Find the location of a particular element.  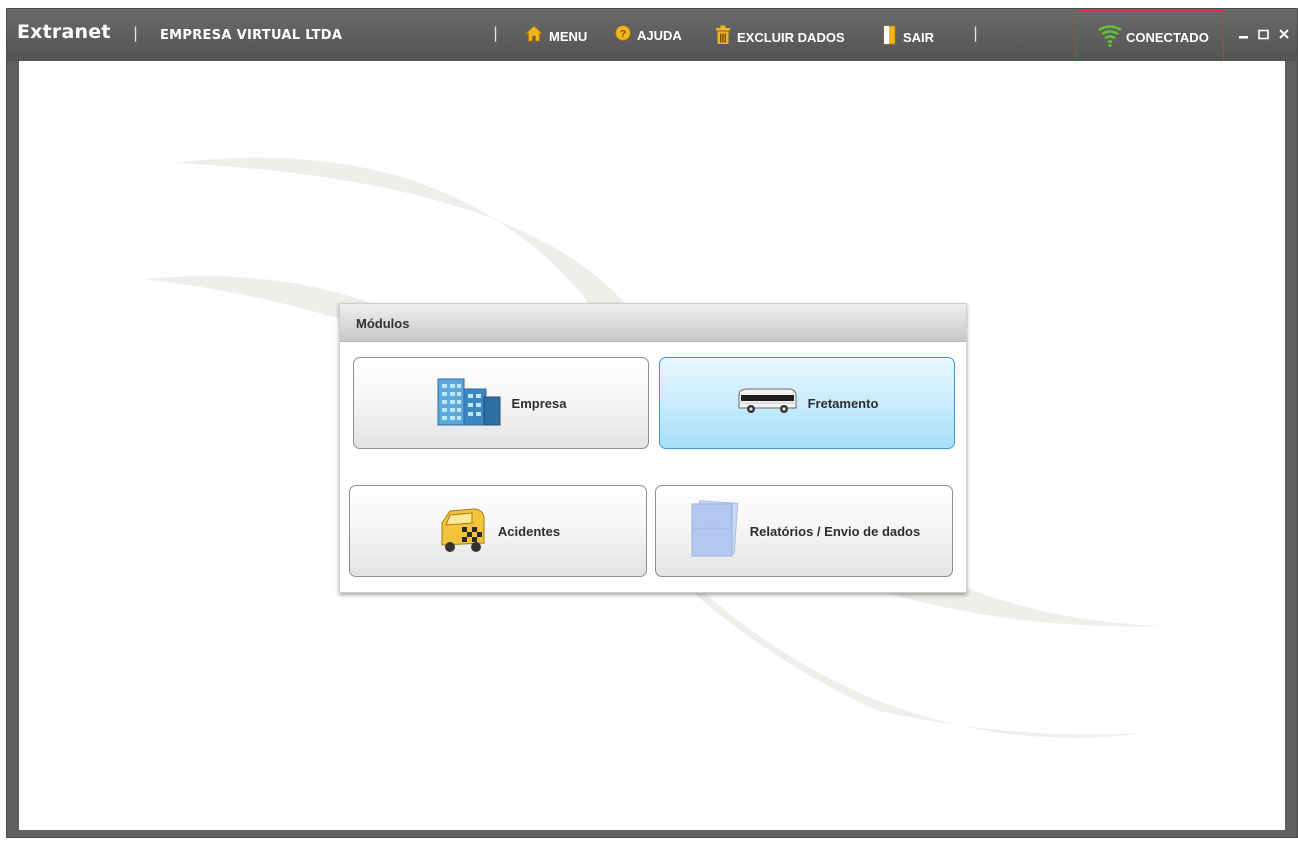

connection-status: CONECTADO is located at coordinates (1149, 37).